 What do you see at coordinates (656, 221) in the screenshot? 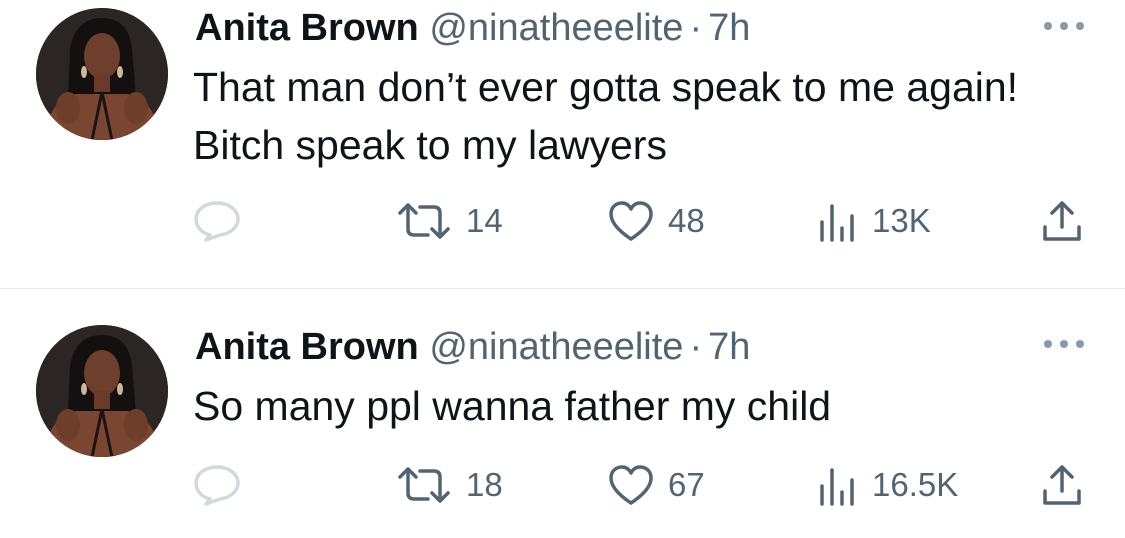
I see `like-button: 48` at bounding box center [656, 221].